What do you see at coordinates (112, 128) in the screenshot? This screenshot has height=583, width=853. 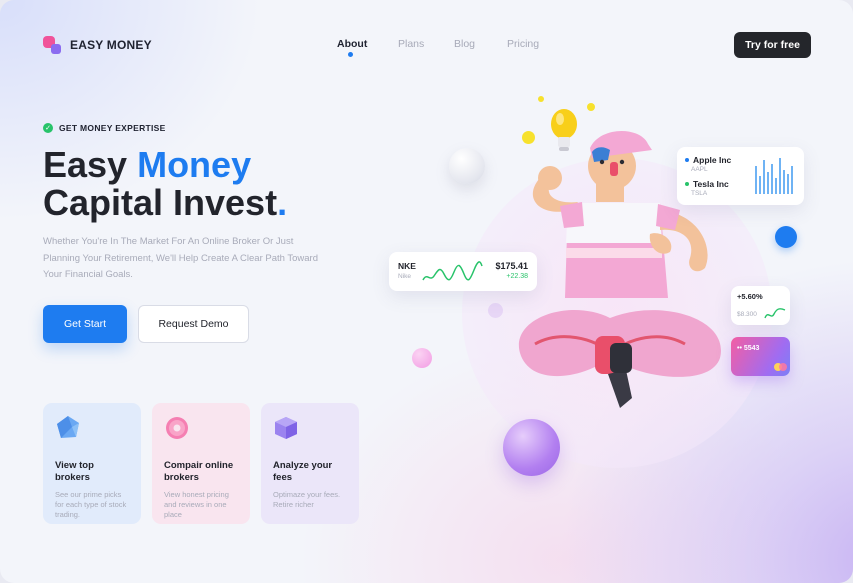 I see `kicker-text: GET MONEY EXPERTISE` at bounding box center [112, 128].